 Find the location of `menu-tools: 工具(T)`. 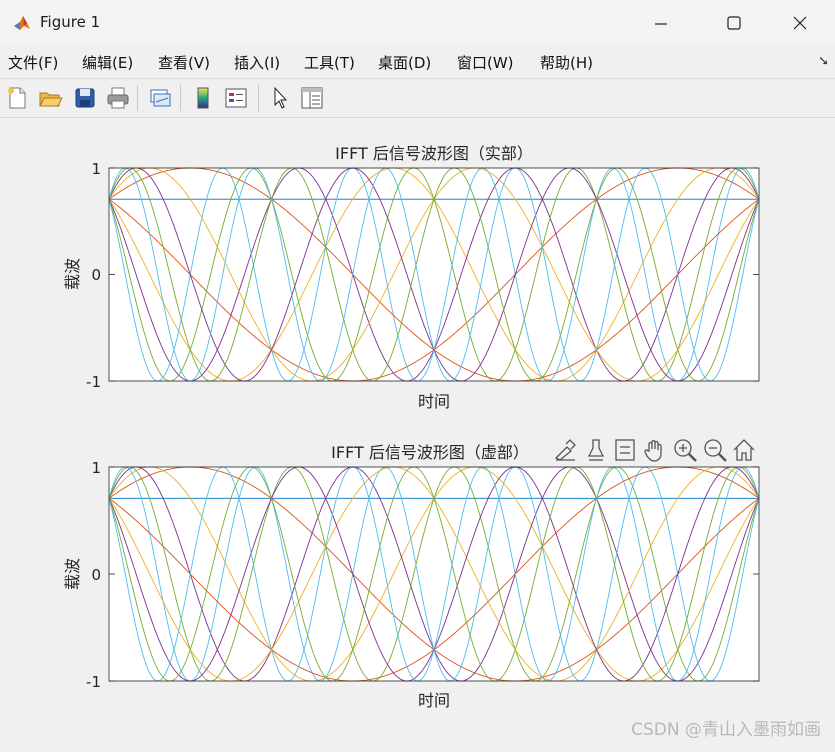

menu-tools: 工具(T) is located at coordinates (329, 62).